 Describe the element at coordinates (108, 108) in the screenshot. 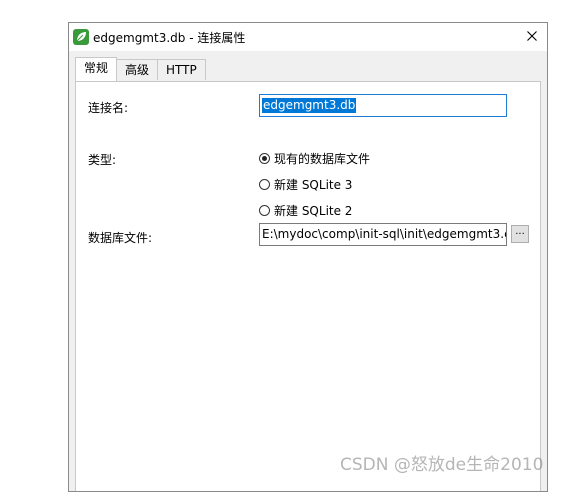

I see `connection-name-label: 连接名:` at that location.